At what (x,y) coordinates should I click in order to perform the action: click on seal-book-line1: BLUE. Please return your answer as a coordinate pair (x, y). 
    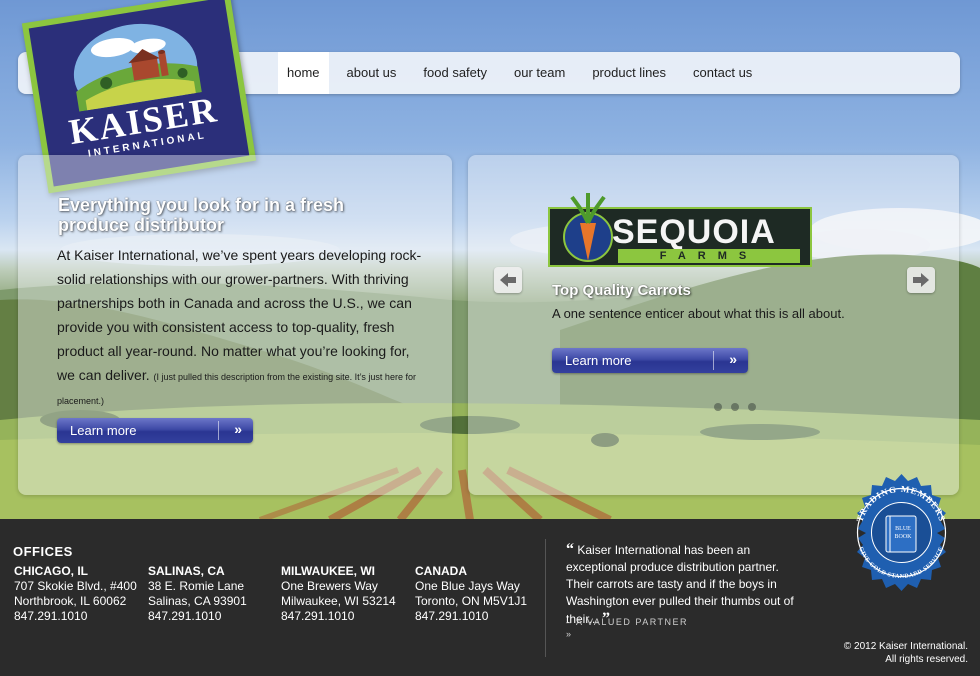
    Looking at the image, I should click on (903, 529).